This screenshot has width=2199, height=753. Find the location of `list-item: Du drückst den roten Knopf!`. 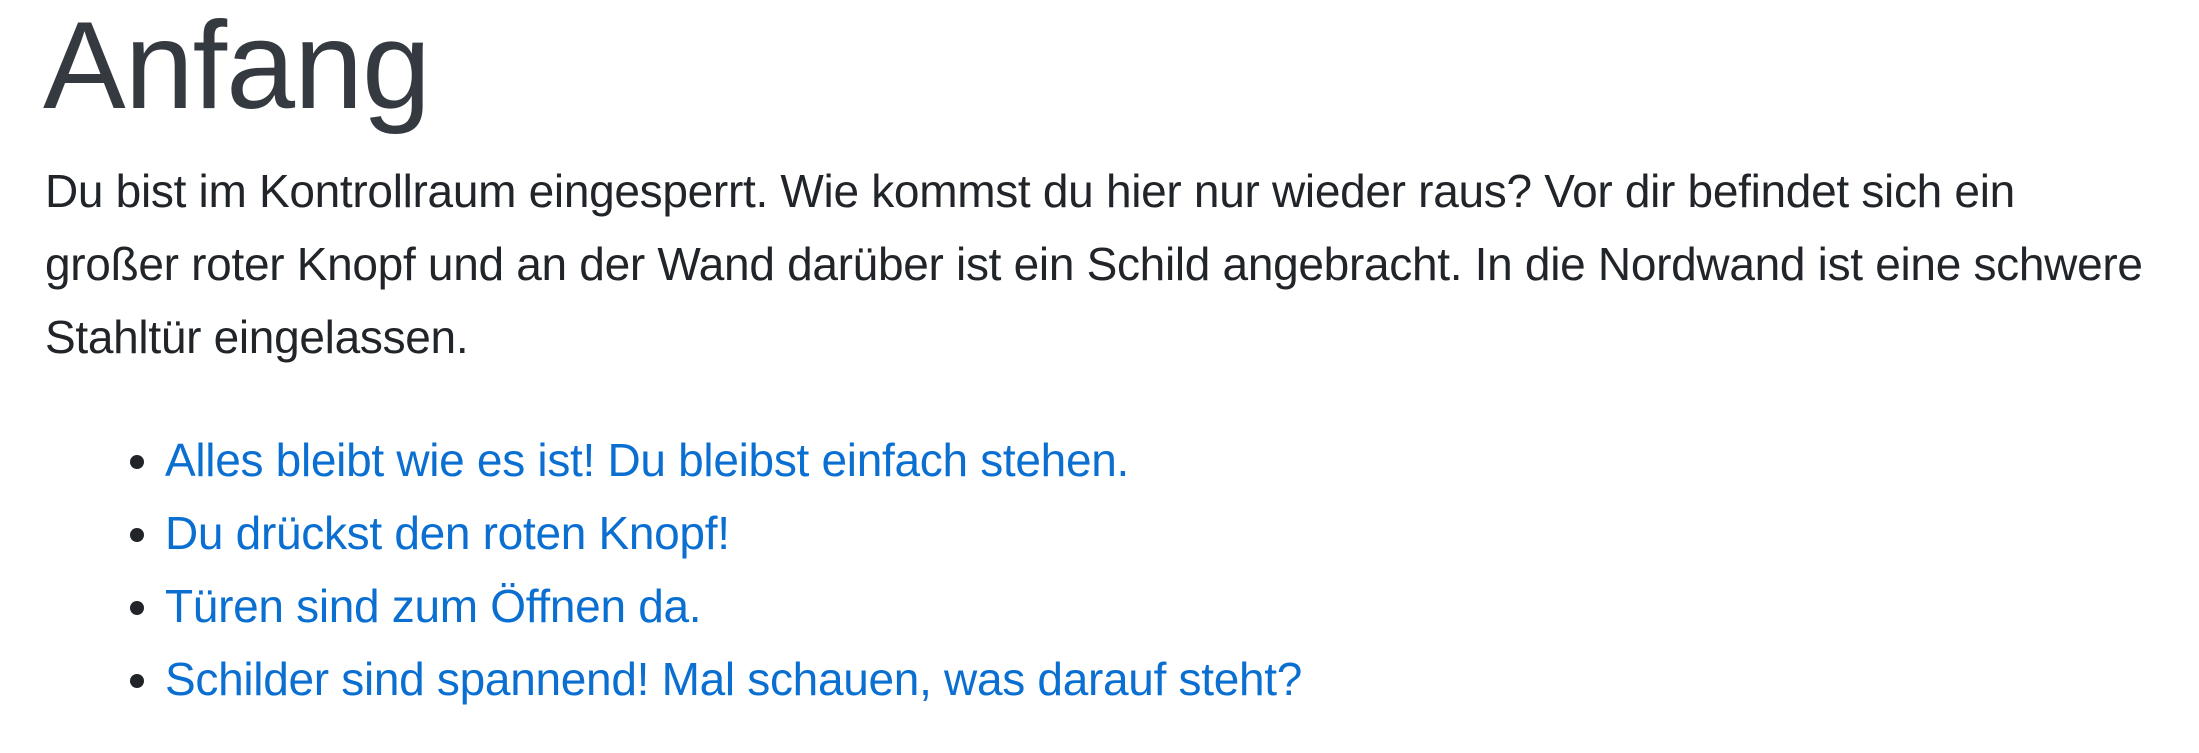

list-item: Du drückst den roten Knopf! is located at coordinates (733, 533).